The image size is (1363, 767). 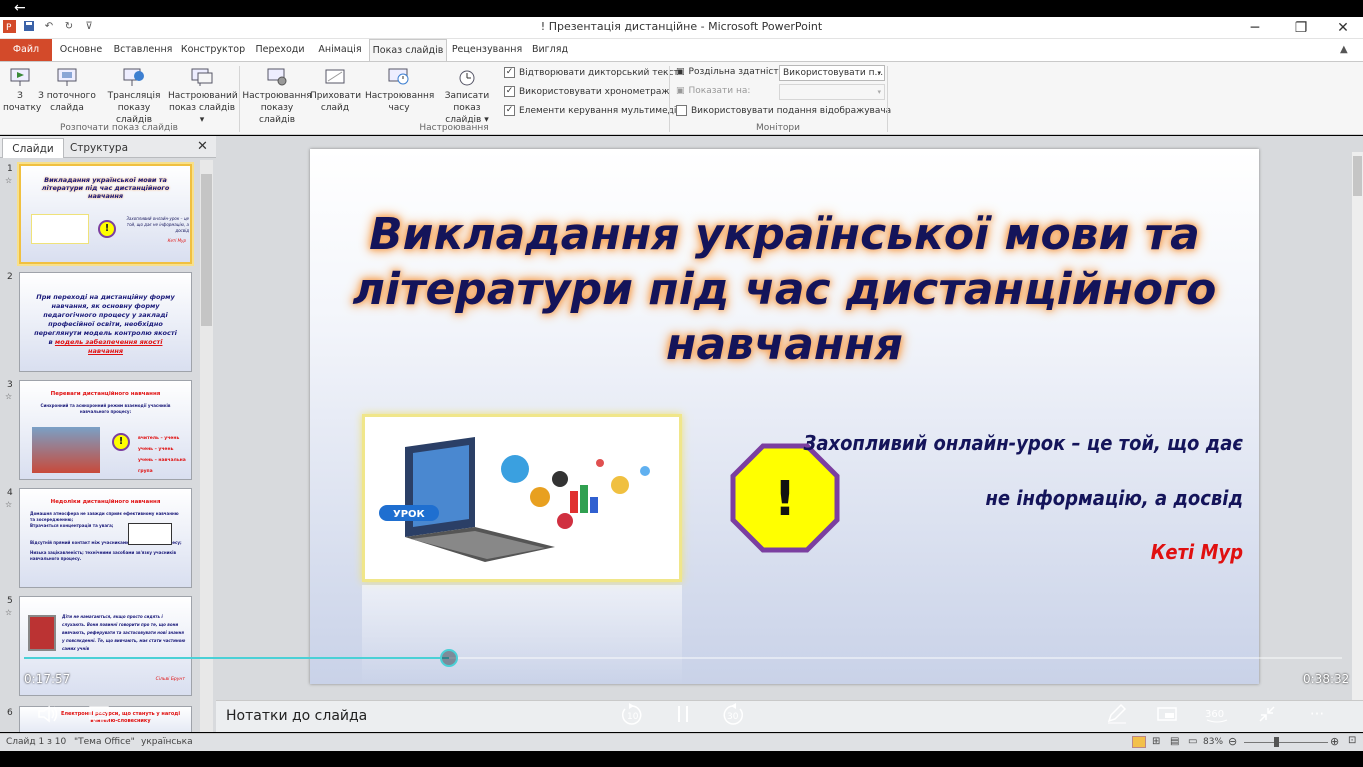 What do you see at coordinates (213, 50) in the screenshot?
I see `tab-design: Конструктор` at bounding box center [213, 50].